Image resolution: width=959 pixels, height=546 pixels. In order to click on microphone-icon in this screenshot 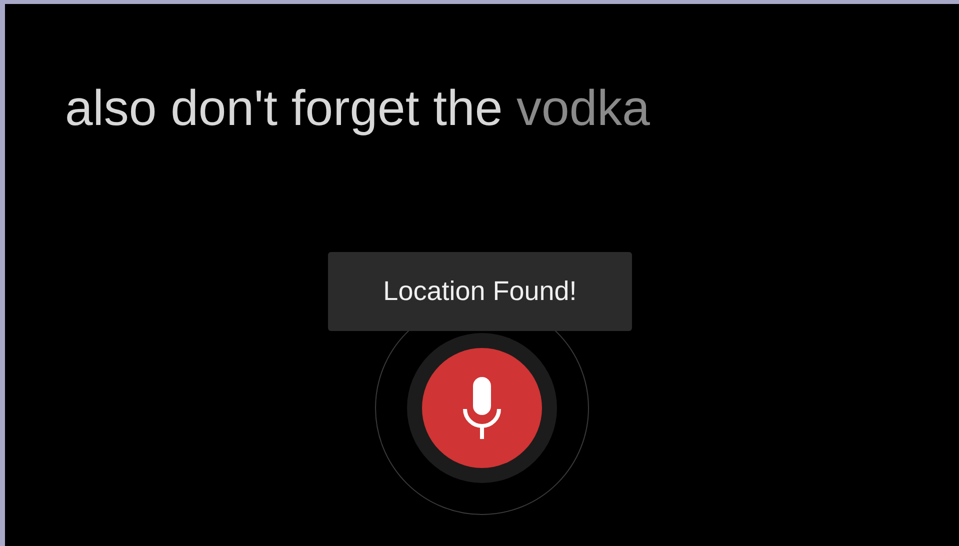, I will do `click(482, 408)`.